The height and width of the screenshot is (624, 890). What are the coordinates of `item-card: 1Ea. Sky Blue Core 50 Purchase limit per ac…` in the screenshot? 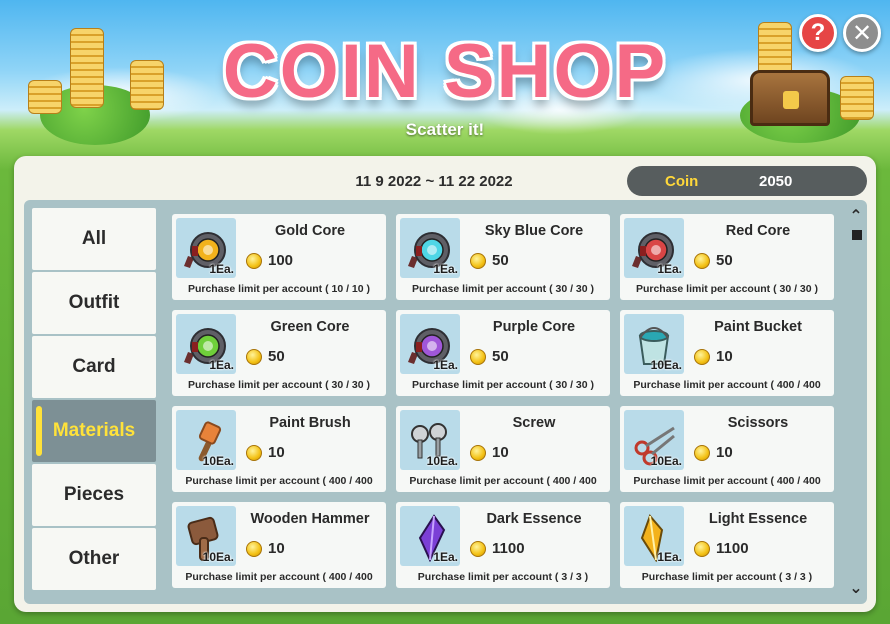 It's located at (503, 257).